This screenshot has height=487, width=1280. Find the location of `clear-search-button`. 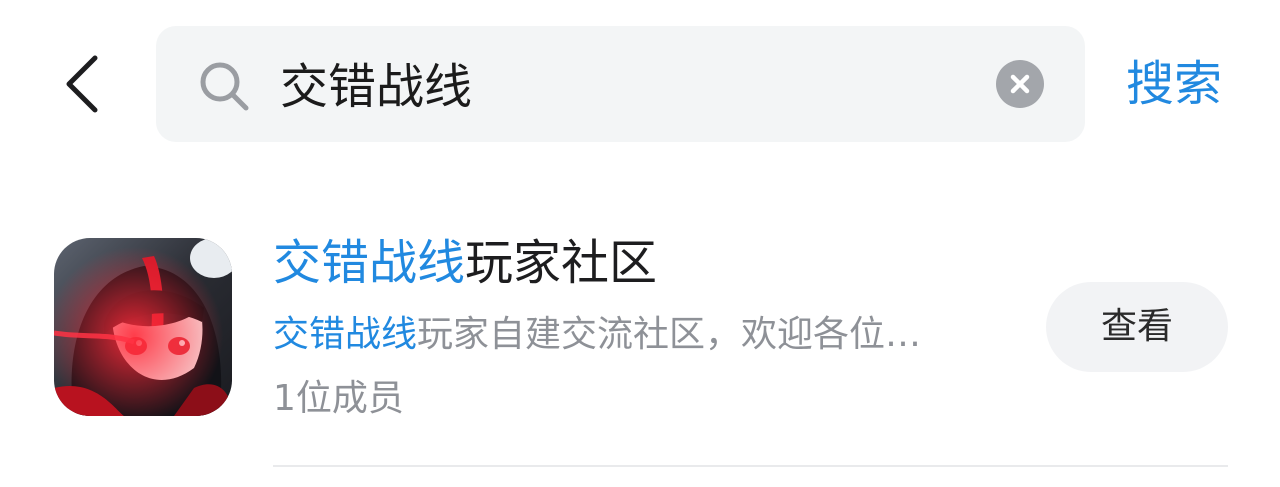

clear-search-button is located at coordinates (1020, 84).